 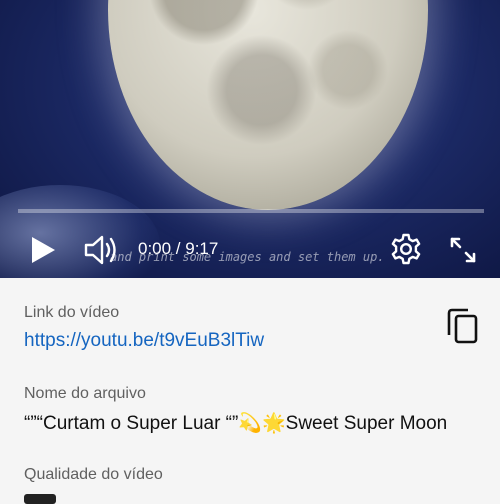 I want to click on play-icon, so click(x=43, y=250).